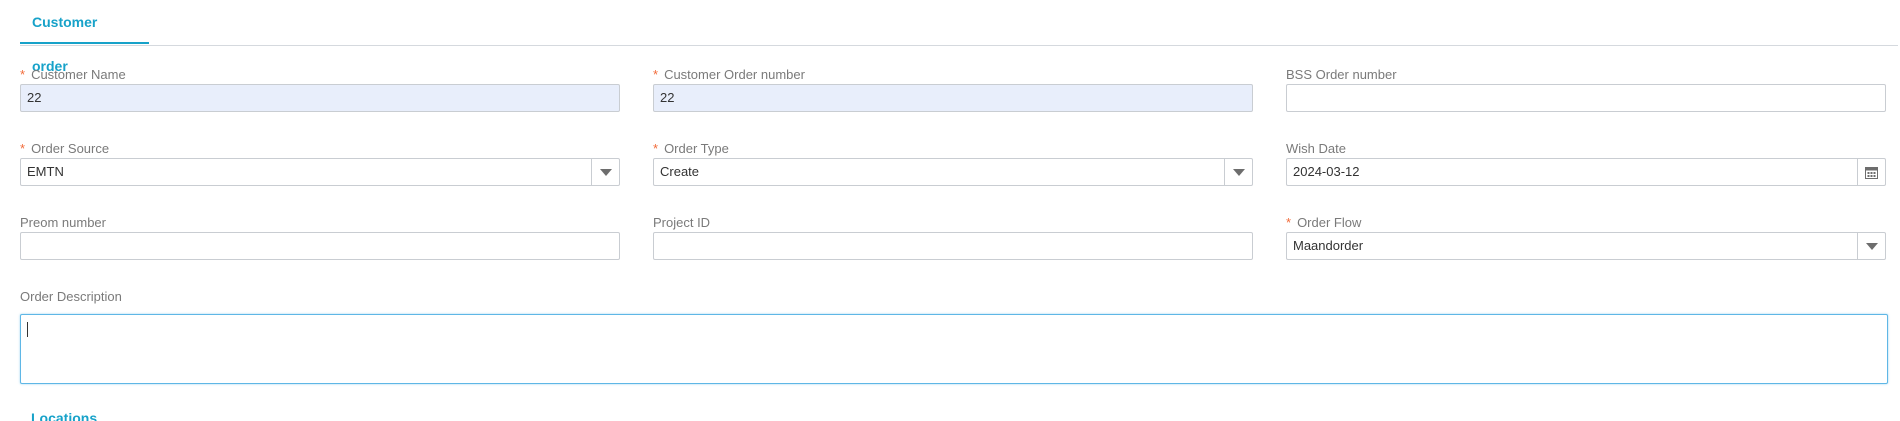  I want to click on customer-order-number-label: * Customer Order number, so click(729, 74).